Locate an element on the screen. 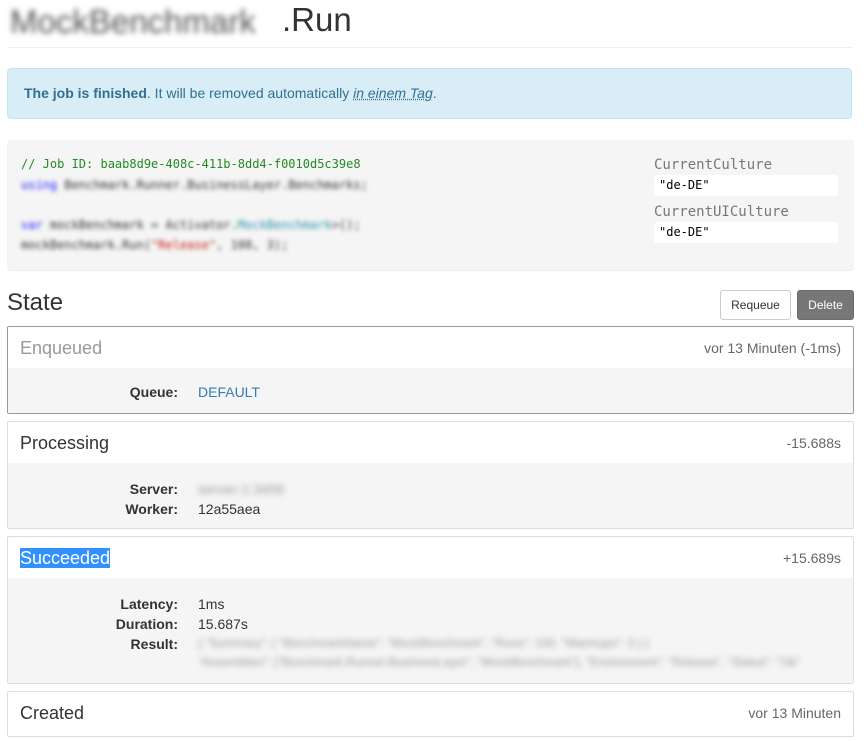 The width and height of the screenshot is (864, 741). state-time: vor 13 Minuten (-1ms) is located at coordinates (772, 348).